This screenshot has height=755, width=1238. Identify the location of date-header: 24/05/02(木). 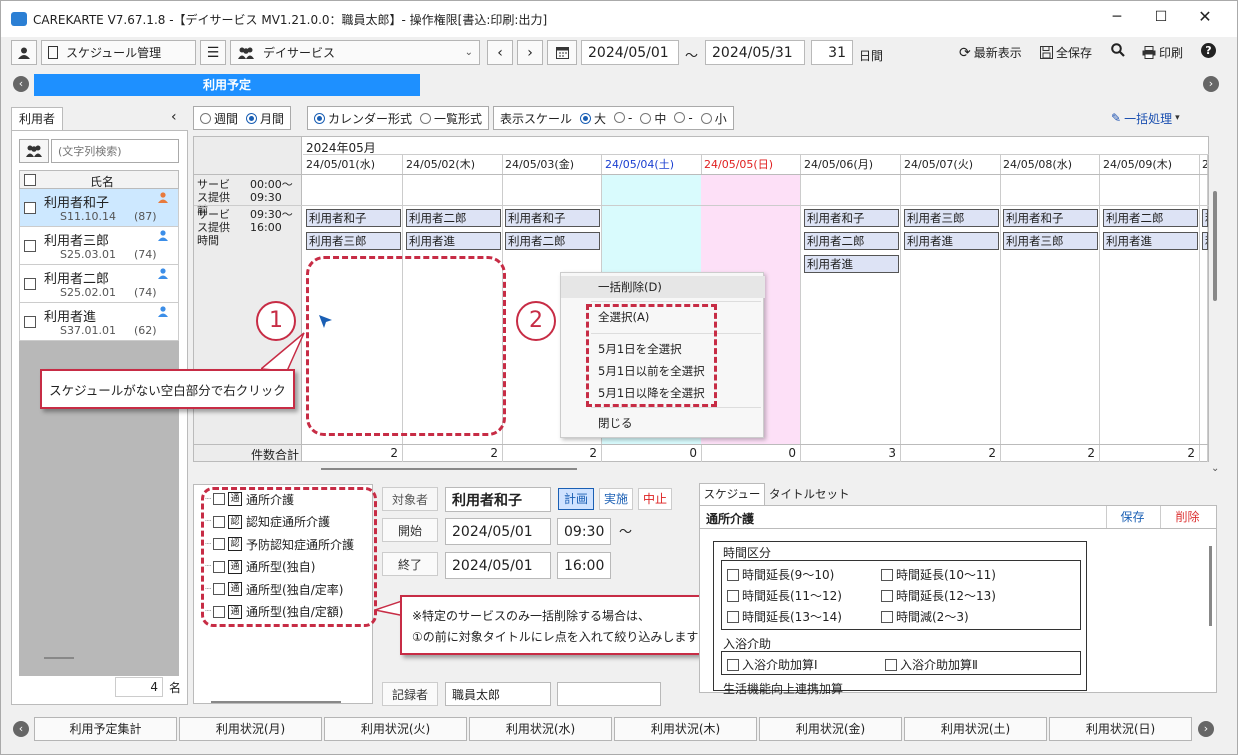
(453, 164).